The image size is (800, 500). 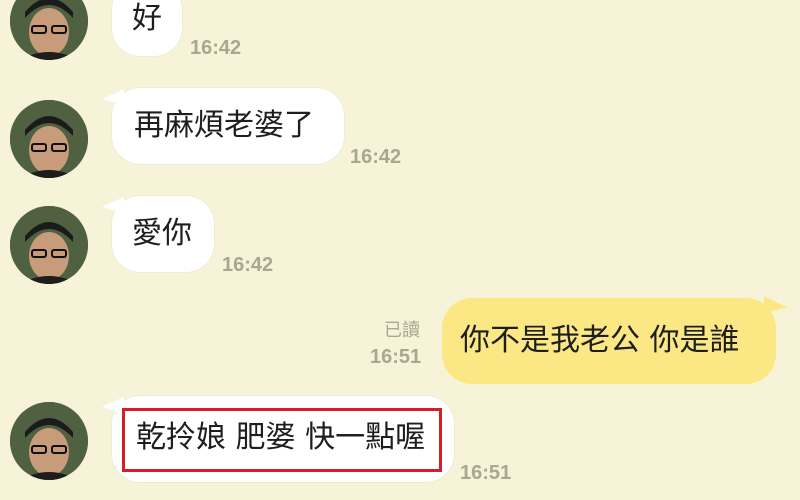 I want to click on message-bubble: 好, so click(x=147, y=28).